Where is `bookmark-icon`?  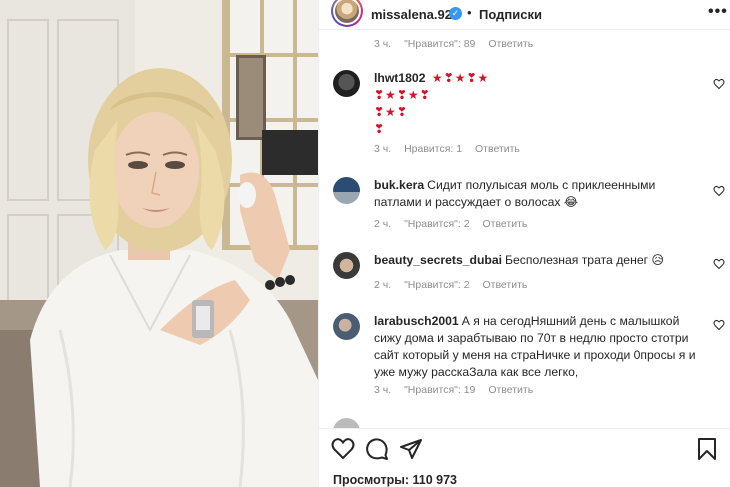 bookmark-icon is located at coordinates (707, 449).